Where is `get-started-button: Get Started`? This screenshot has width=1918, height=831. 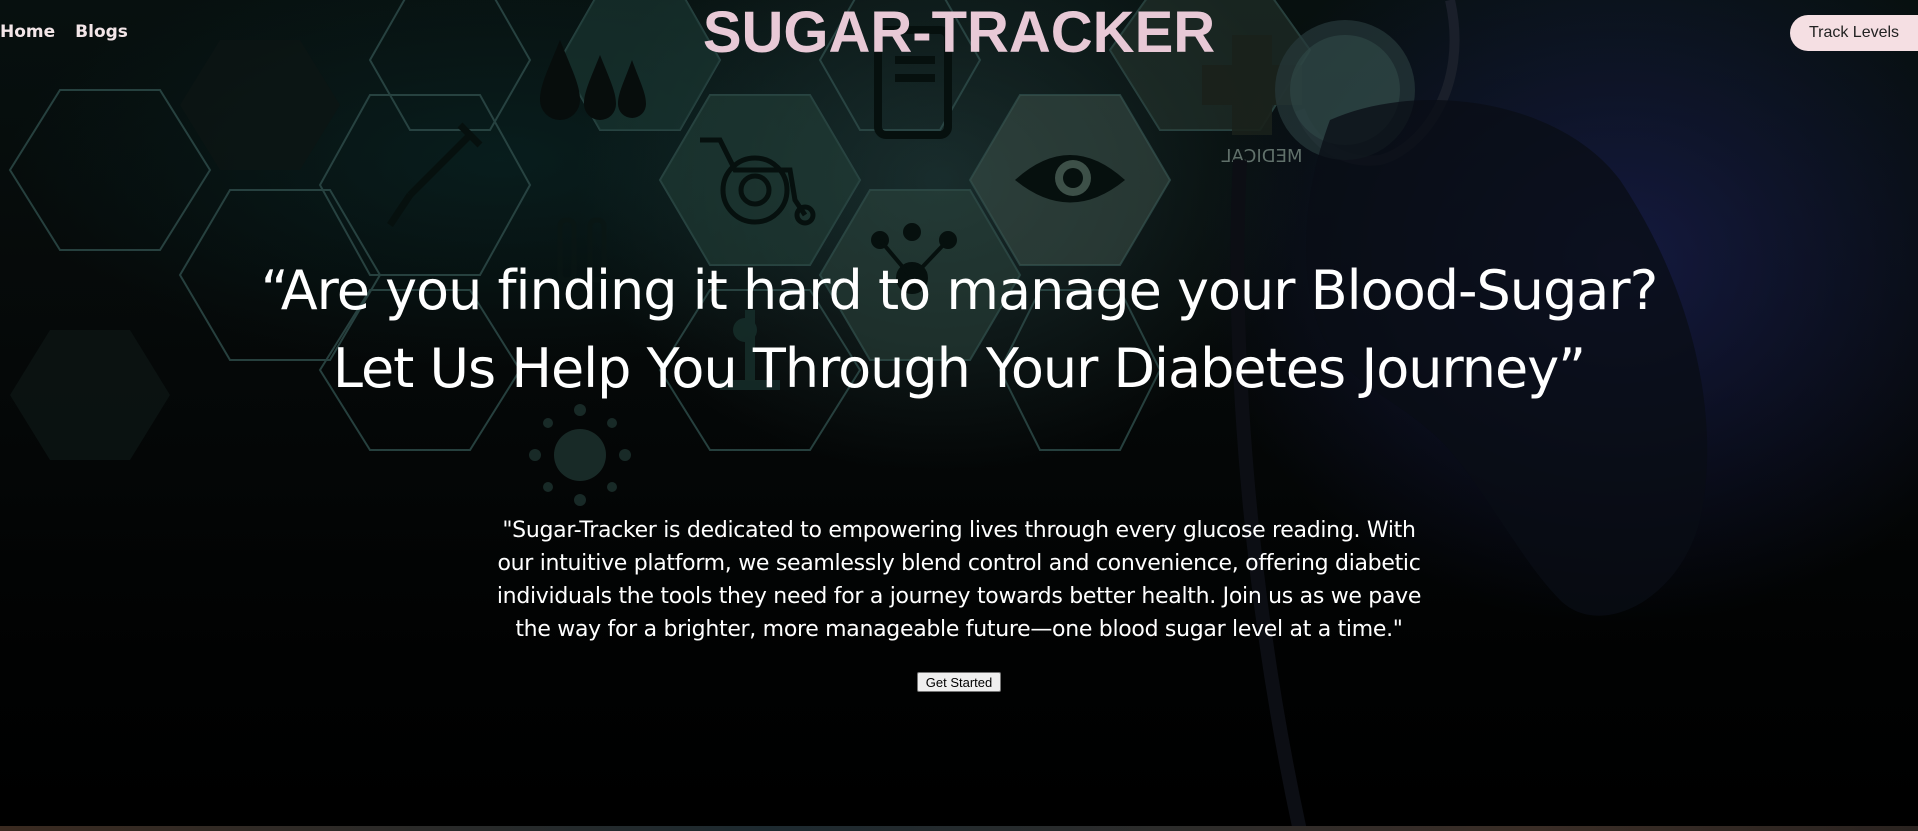
get-started-button: Get Started is located at coordinates (959, 682).